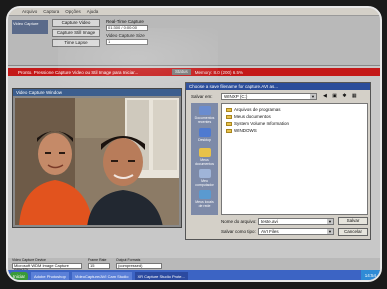 The image size is (387, 289). What do you see at coordinates (269, 221) in the screenshot?
I see `filename-value: teste.avi` at bounding box center [269, 221].